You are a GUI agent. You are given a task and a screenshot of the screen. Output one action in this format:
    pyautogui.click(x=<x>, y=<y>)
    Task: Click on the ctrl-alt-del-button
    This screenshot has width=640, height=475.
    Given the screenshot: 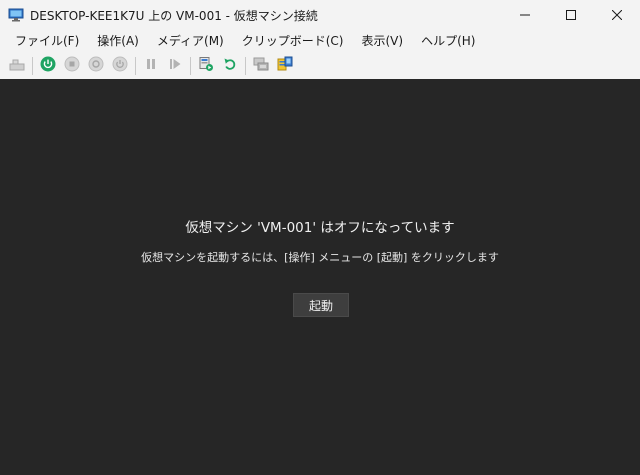 What is the action you would take?
    pyautogui.click(x=17, y=66)
    